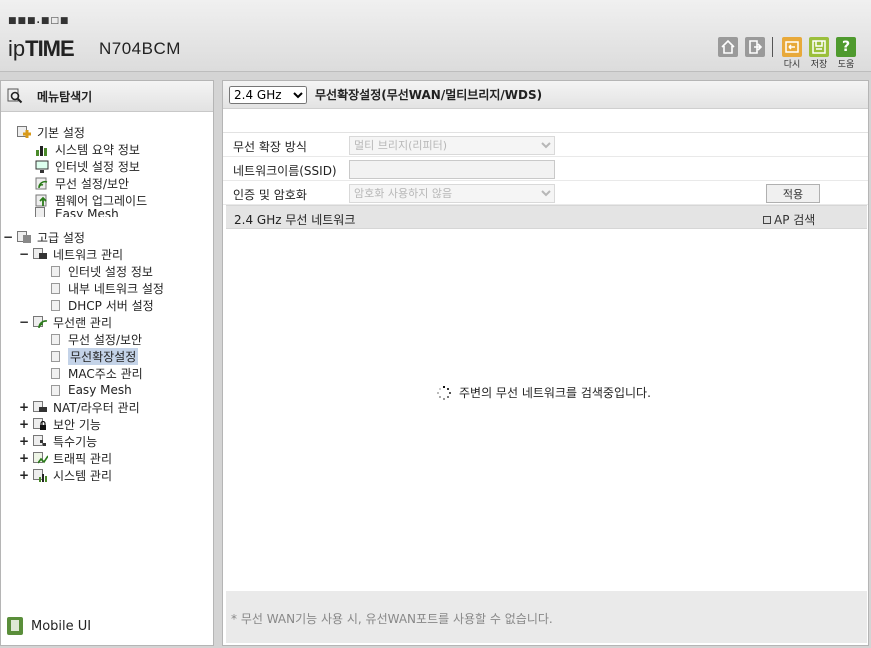 The image size is (871, 648). What do you see at coordinates (268, 94) in the screenshot?
I see `band-select: 2.4 GHz` at bounding box center [268, 94].